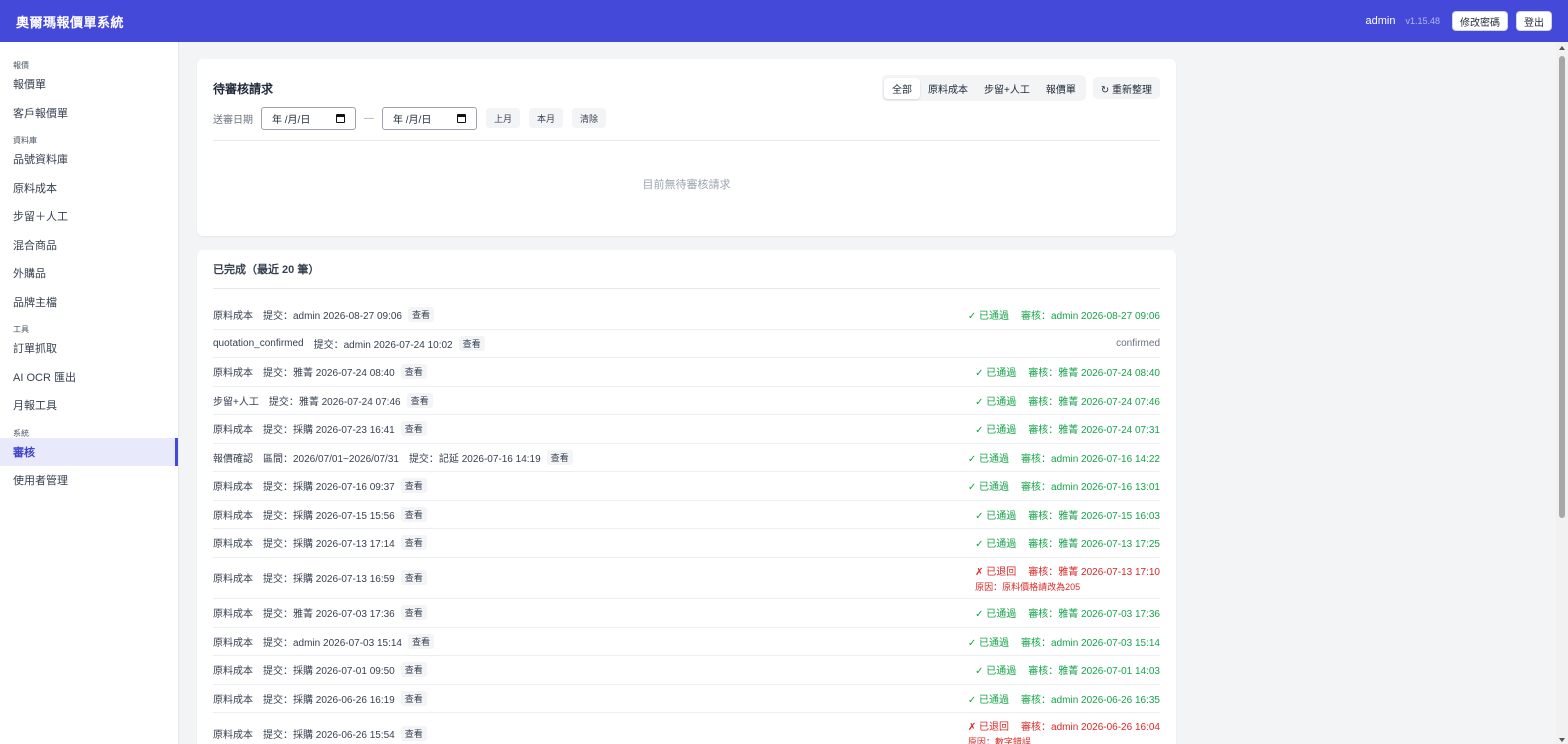 This screenshot has height=744, width=1568. What do you see at coordinates (1094, 431) in the screenshot?
I see `review-info: 審核：雅菁 2026-07-24 07:31` at bounding box center [1094, 431].